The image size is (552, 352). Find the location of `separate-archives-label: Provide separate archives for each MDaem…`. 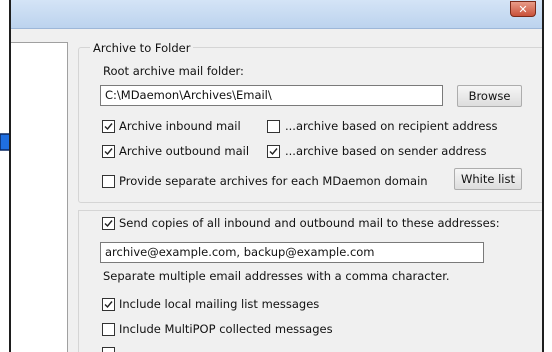

separate-archives-label: Provide separate archives for each MDaem… is located at coordinates (273, 181).